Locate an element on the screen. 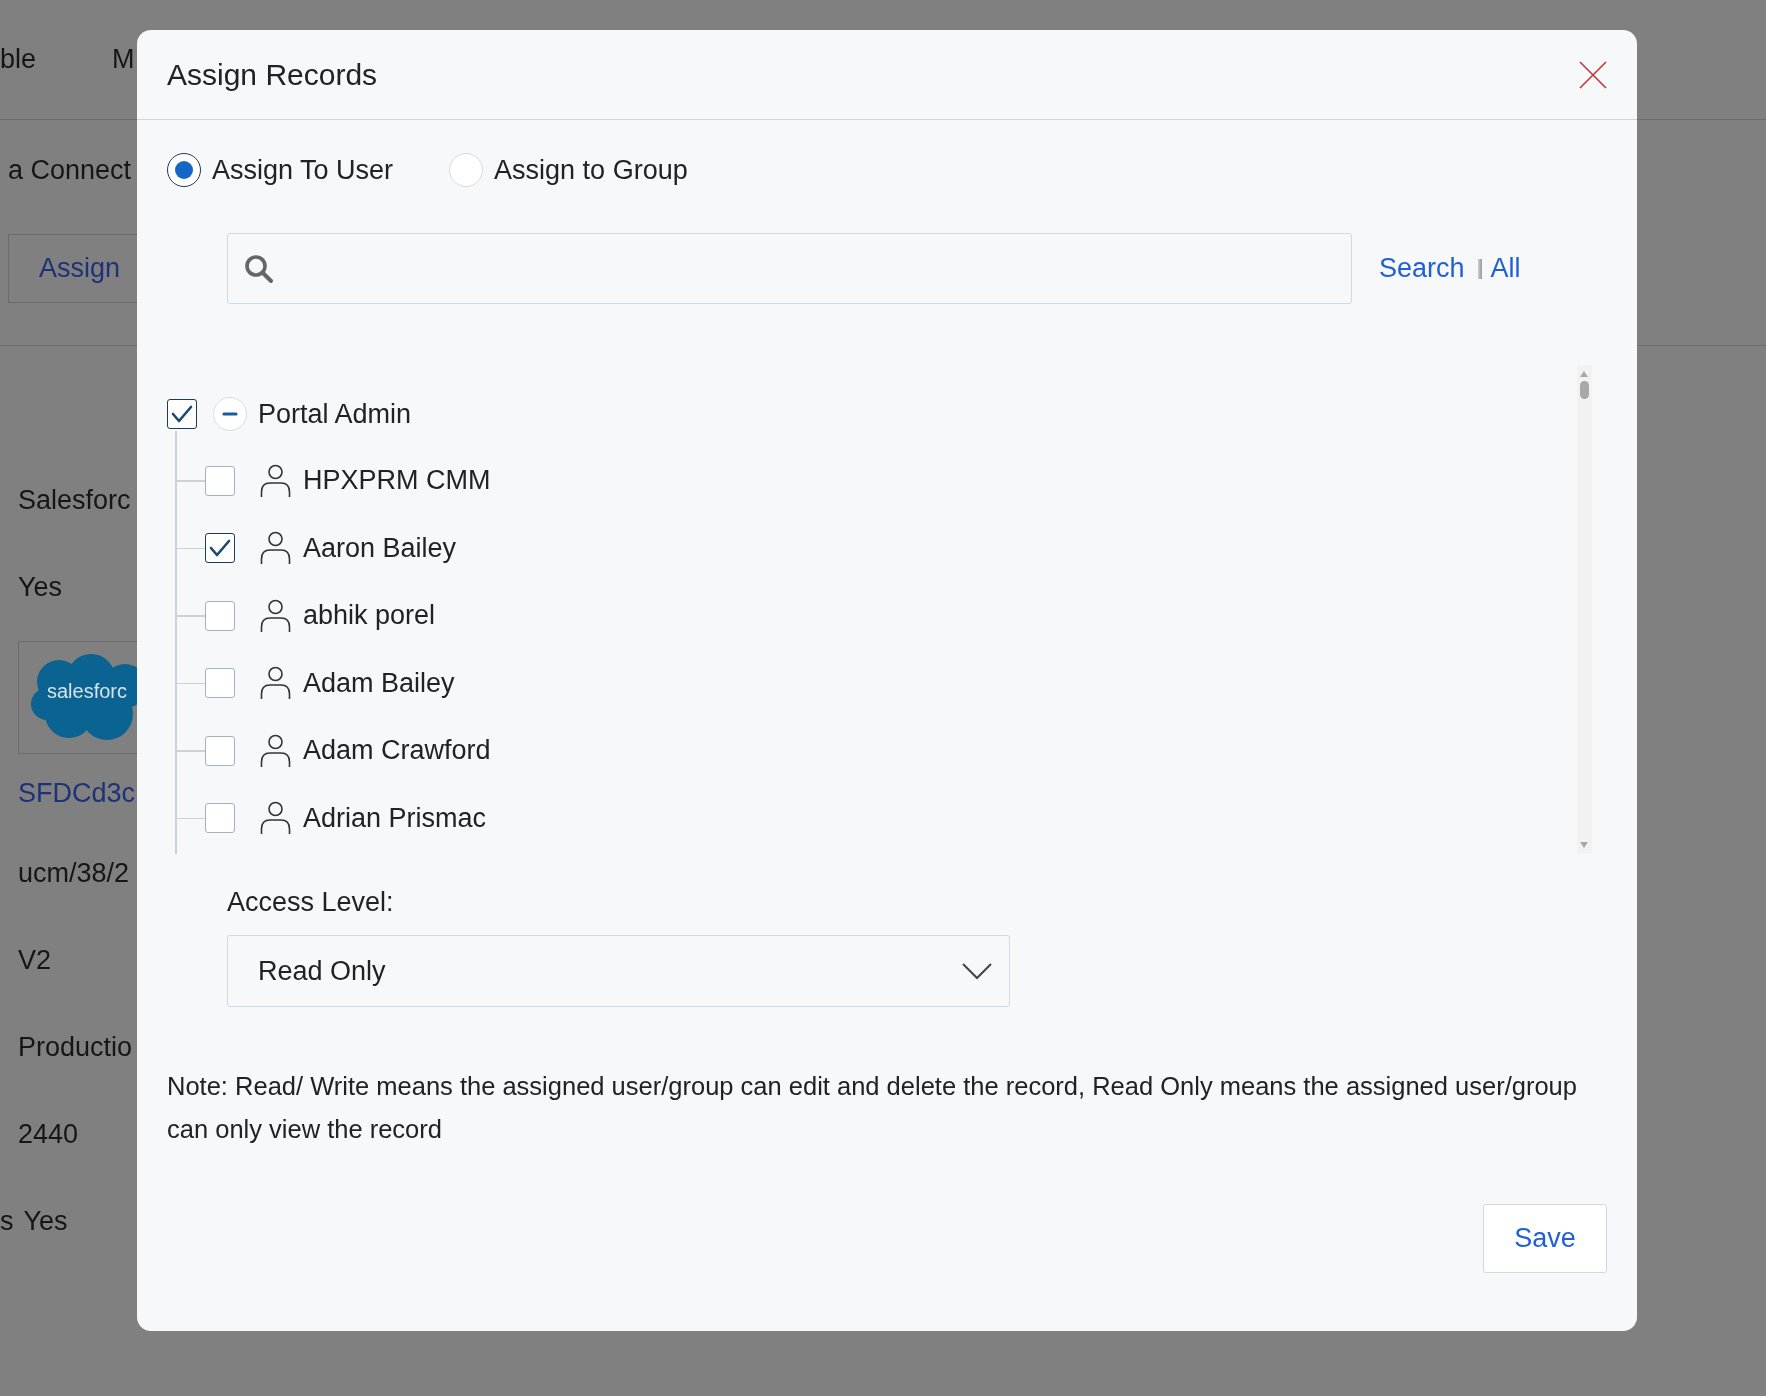 The width and height of the screenshot is (1766, 1396). note-text: Note: Read/ Write means the assigned user/group can edit and delete the record, Read Only means the assigned user/group can only view the record is located at coordinates (872, 1108).